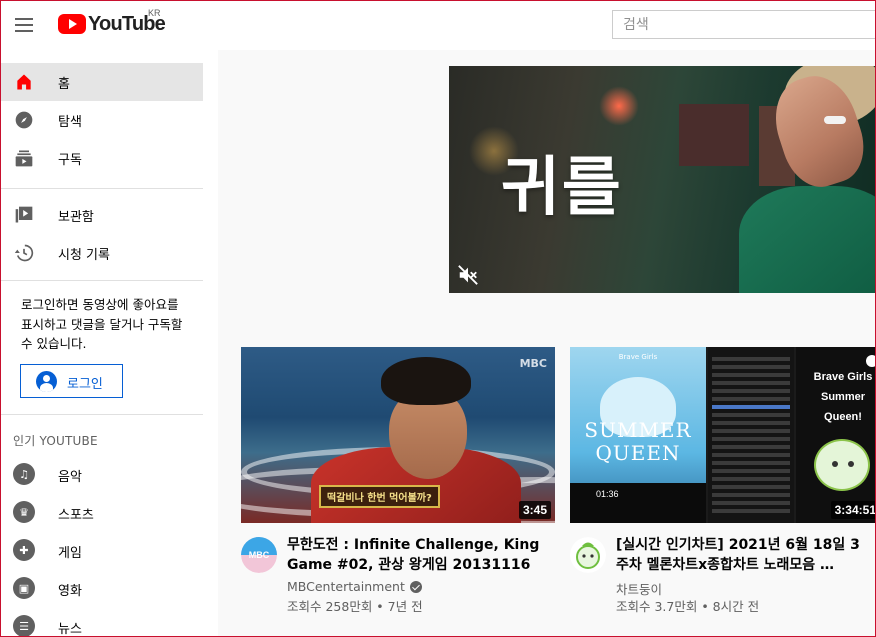  What do you see at coordinates (24, 588) in the screenshot?
I see `movies-icon: ▣` at bounding box center [24, 588].